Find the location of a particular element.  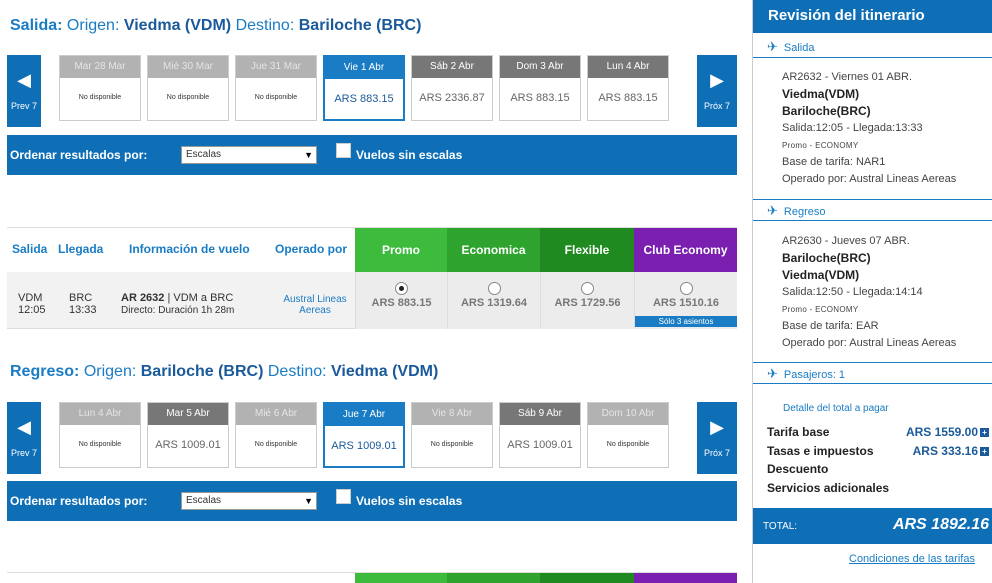

inbound-day-tile: Mar 5 Abr ARS 1009.01 is located at coordinates (188, 435).